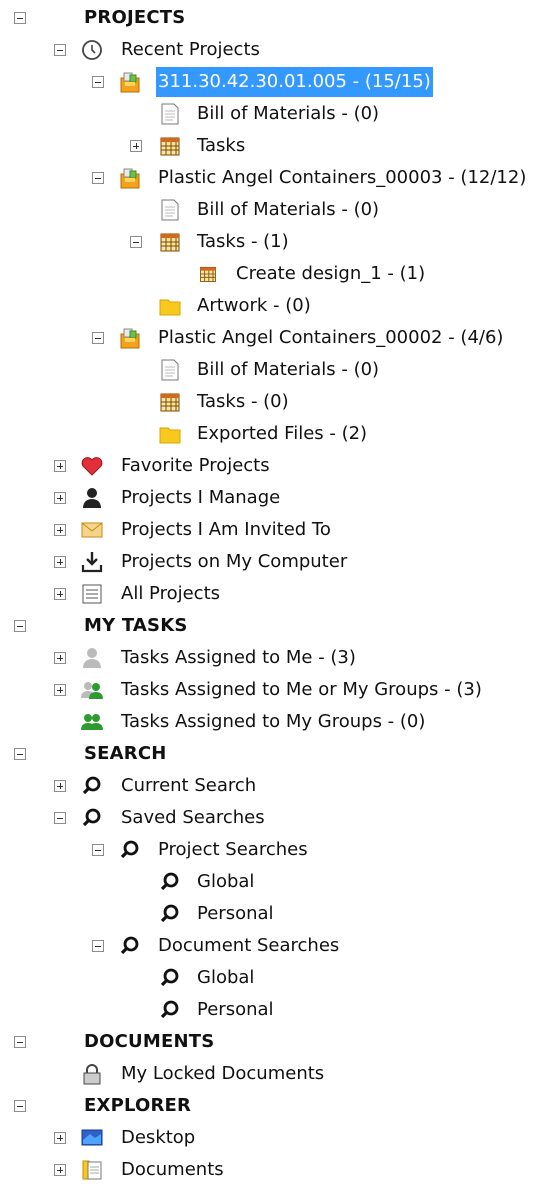 The width and height of the screenshot is (555, 1191). What do you see at coordinates (60, 594) in the screenshot?
I see `all-projects-expand-toggle` at bounding box center [60, 594].